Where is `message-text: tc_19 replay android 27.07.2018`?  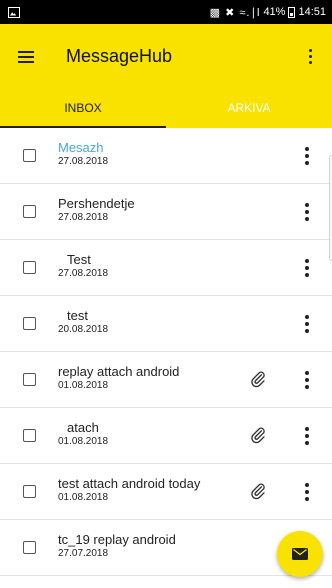 message-text: tc_19 replay android 27.07.2018 is located at coordinates (117, 546).